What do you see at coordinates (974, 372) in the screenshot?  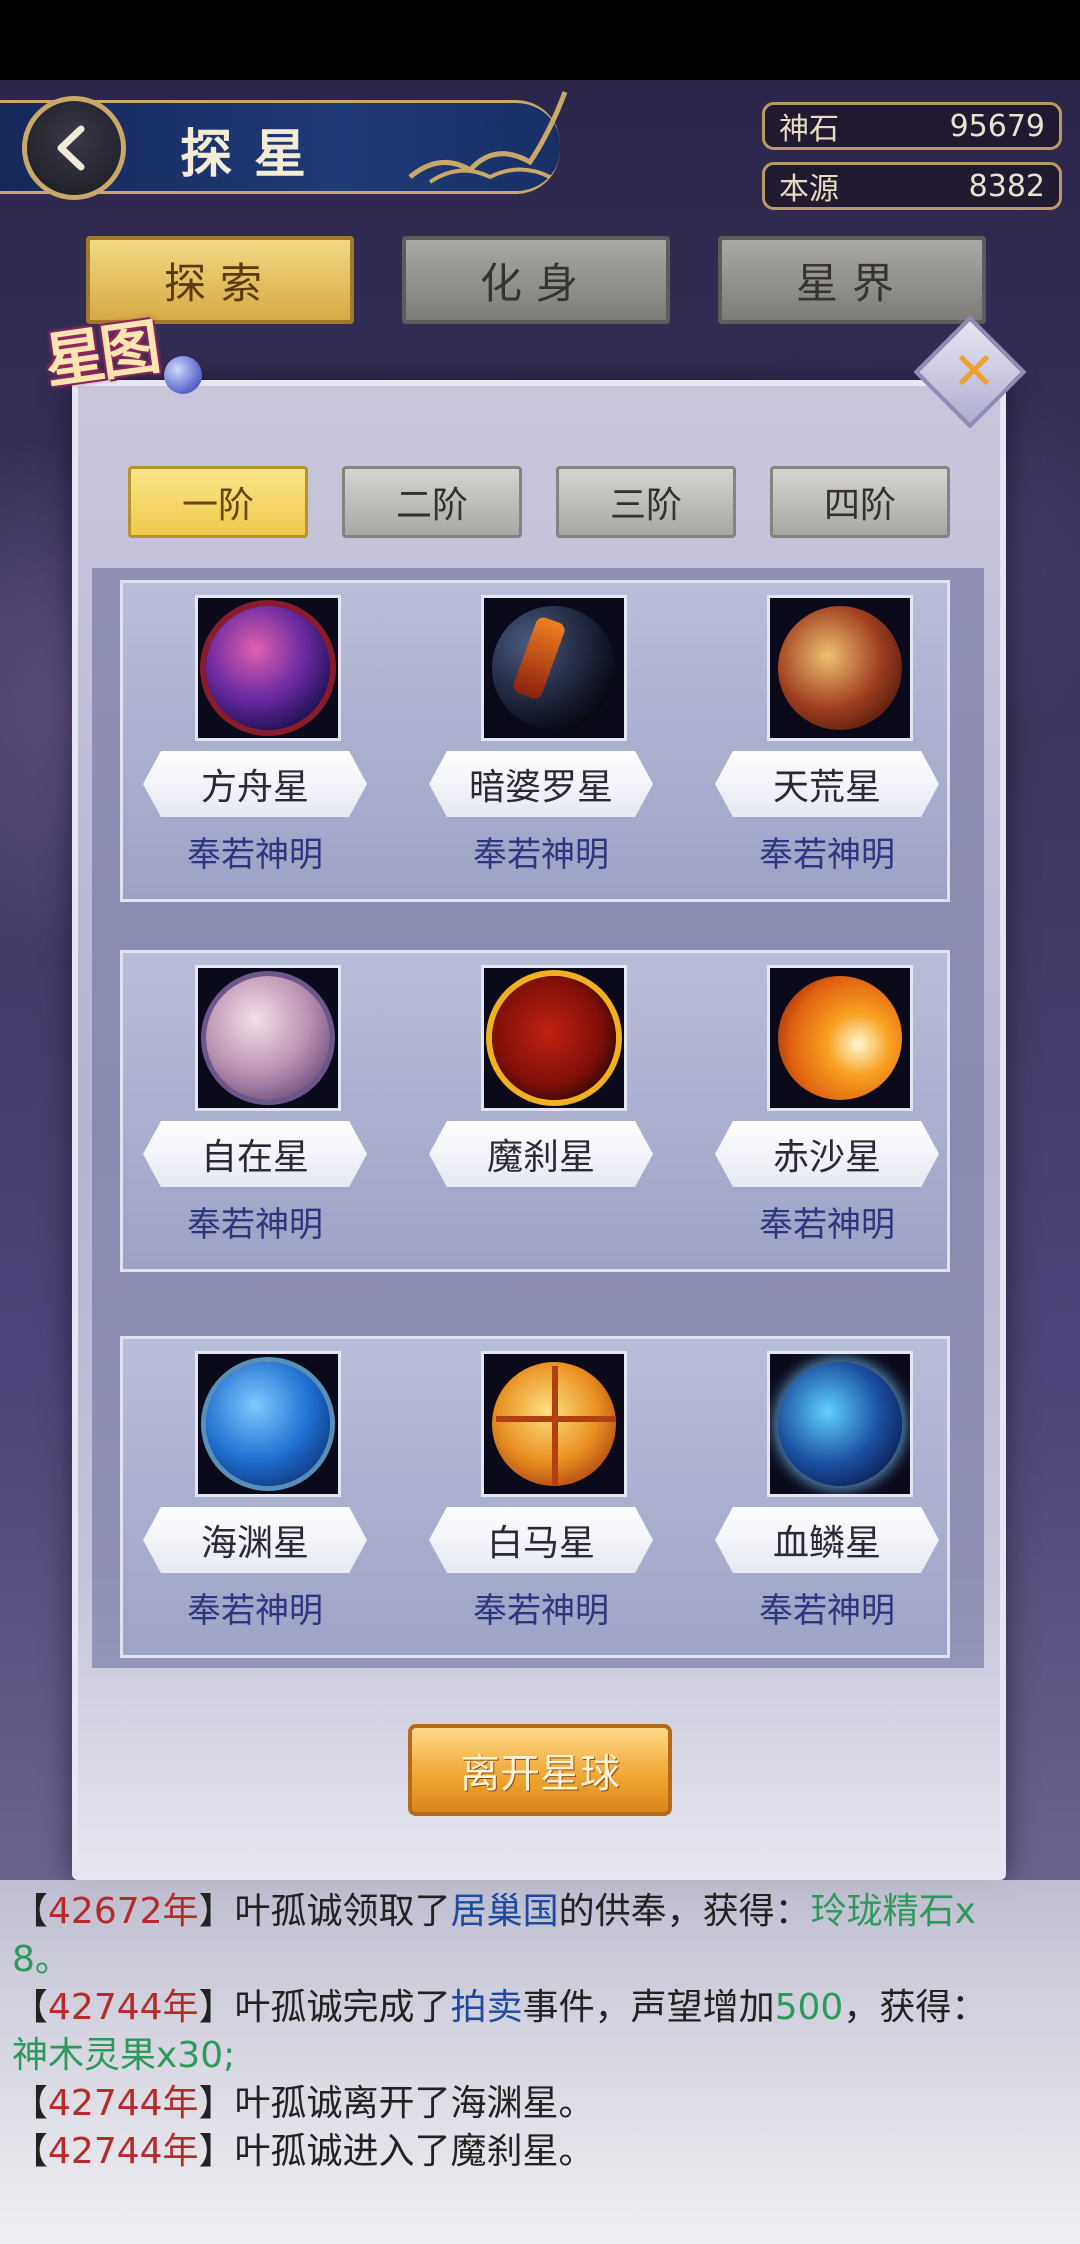 I see `close-icon: ✕` at bounding box center [974, 372].